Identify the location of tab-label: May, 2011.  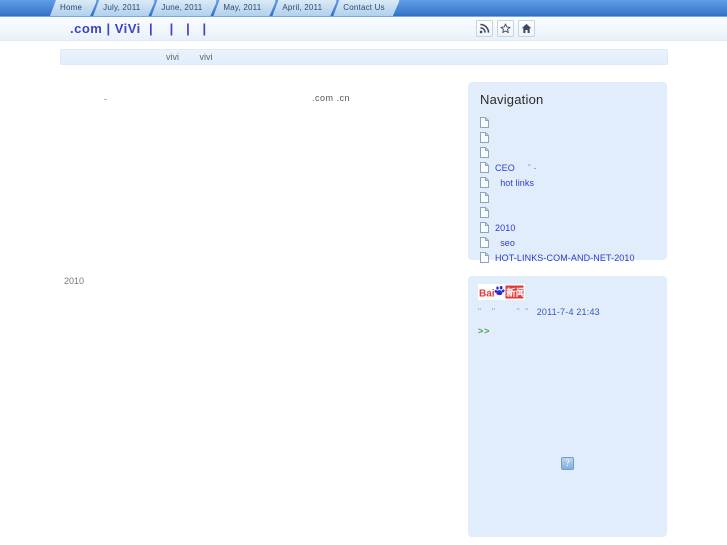
(242, 7).